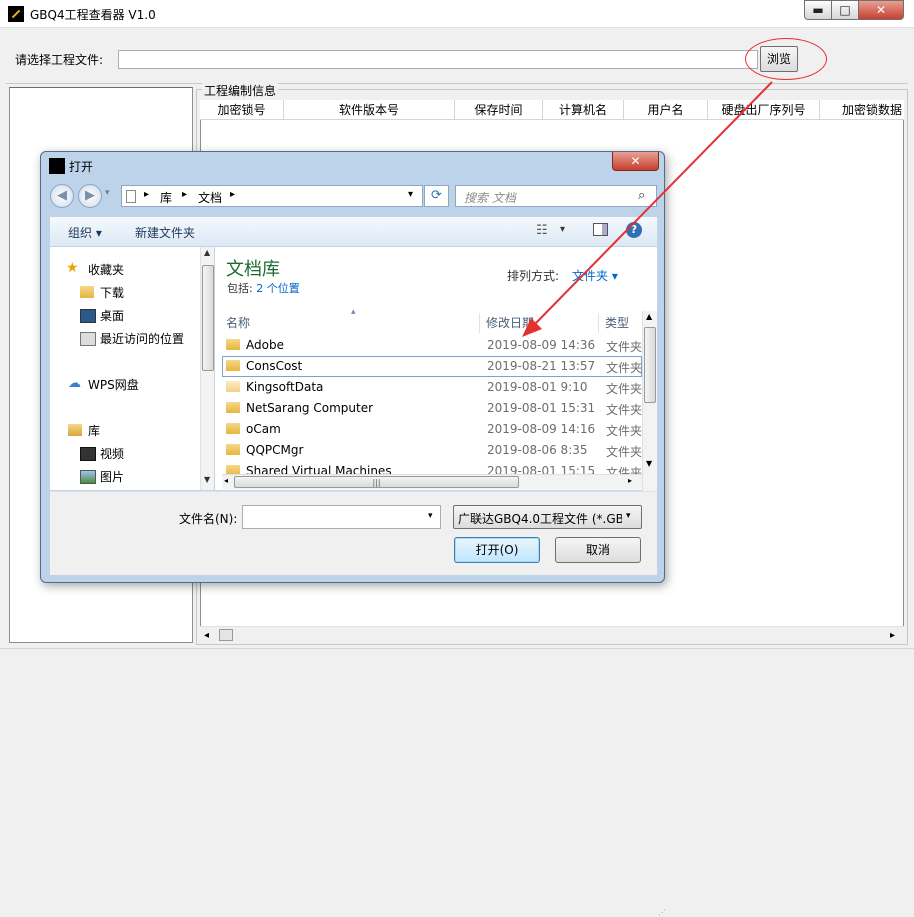 The height and width of the screenshot is (917, 914). Describe the element at coordinates (620, 323) in the screenshot. I see `column-header-type: 类型` at that location.